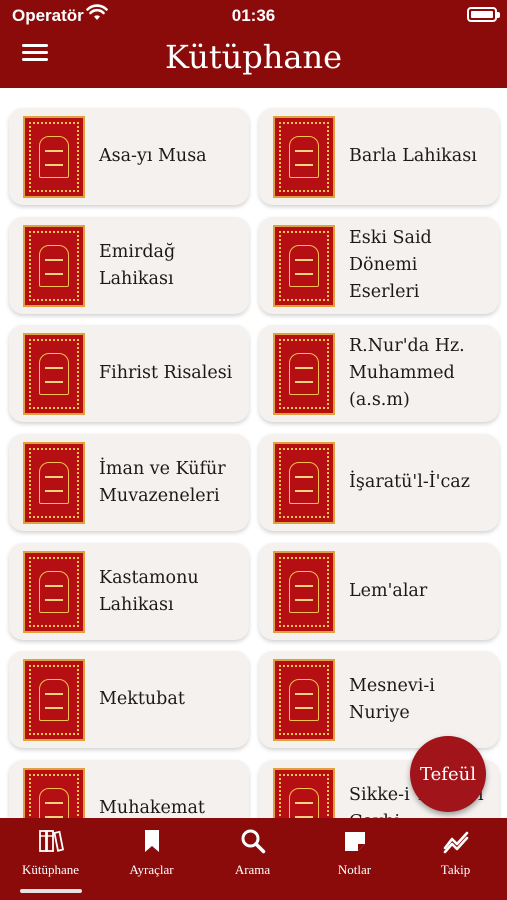  Describe the element at coordinates (456, 842) in the screenshot. I see `chart-icon` at that location.